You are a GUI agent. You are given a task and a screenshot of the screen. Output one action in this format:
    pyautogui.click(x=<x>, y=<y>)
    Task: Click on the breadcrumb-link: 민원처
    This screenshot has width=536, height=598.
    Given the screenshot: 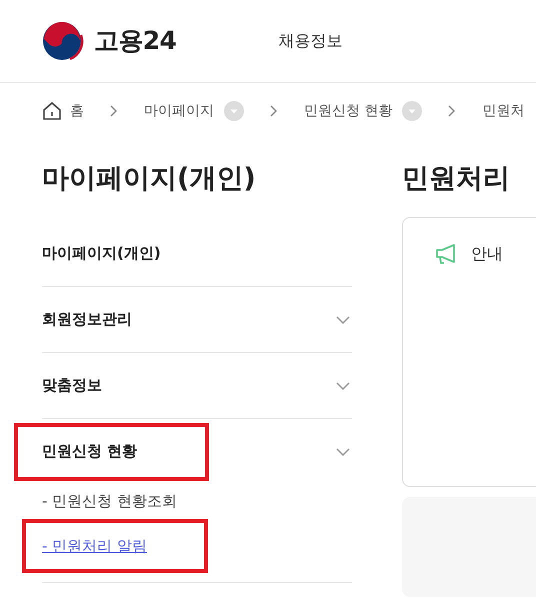 What is the action you would take?
    pyautogui.click(x=503, y=111)
    